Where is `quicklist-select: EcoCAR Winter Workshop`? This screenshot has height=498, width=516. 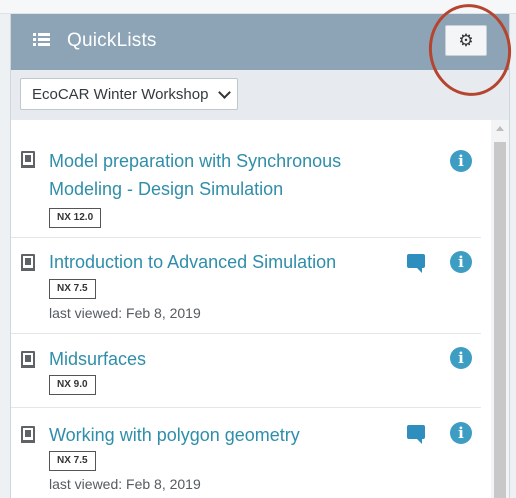
quicklist-select: EcoCAR Winter Workshop is located at coordinates (129, 94).